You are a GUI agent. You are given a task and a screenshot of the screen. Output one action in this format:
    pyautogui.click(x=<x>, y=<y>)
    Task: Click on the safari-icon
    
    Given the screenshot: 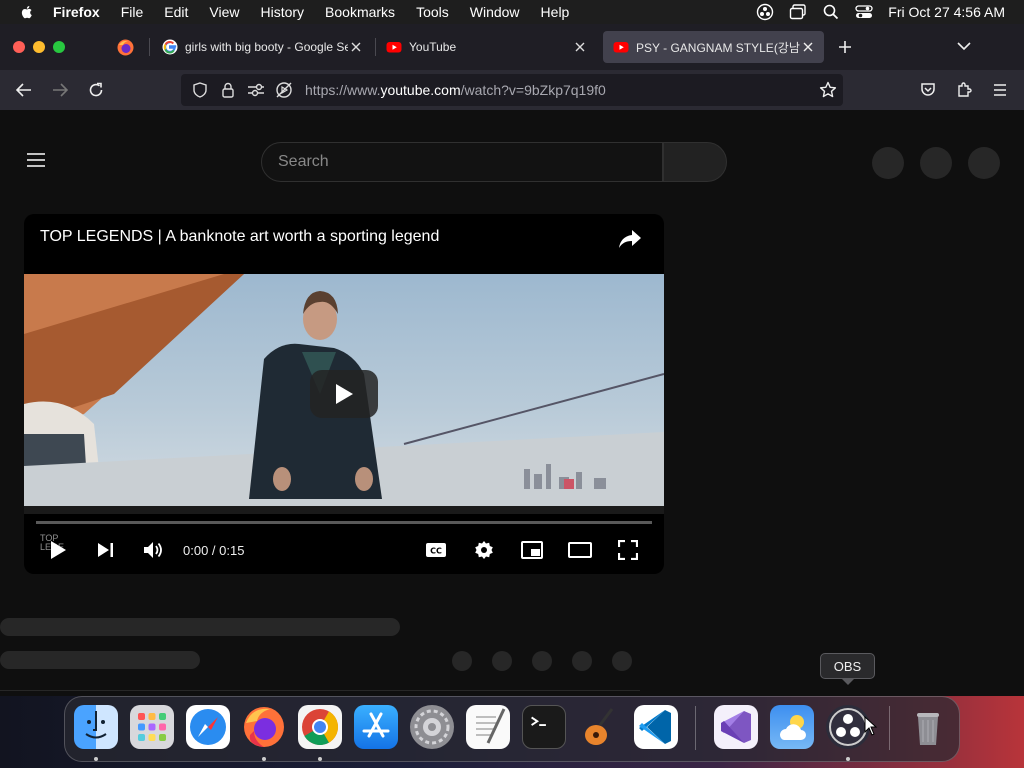 What is the action you would take?
    pyautogui.click(x=208, y=727)
    